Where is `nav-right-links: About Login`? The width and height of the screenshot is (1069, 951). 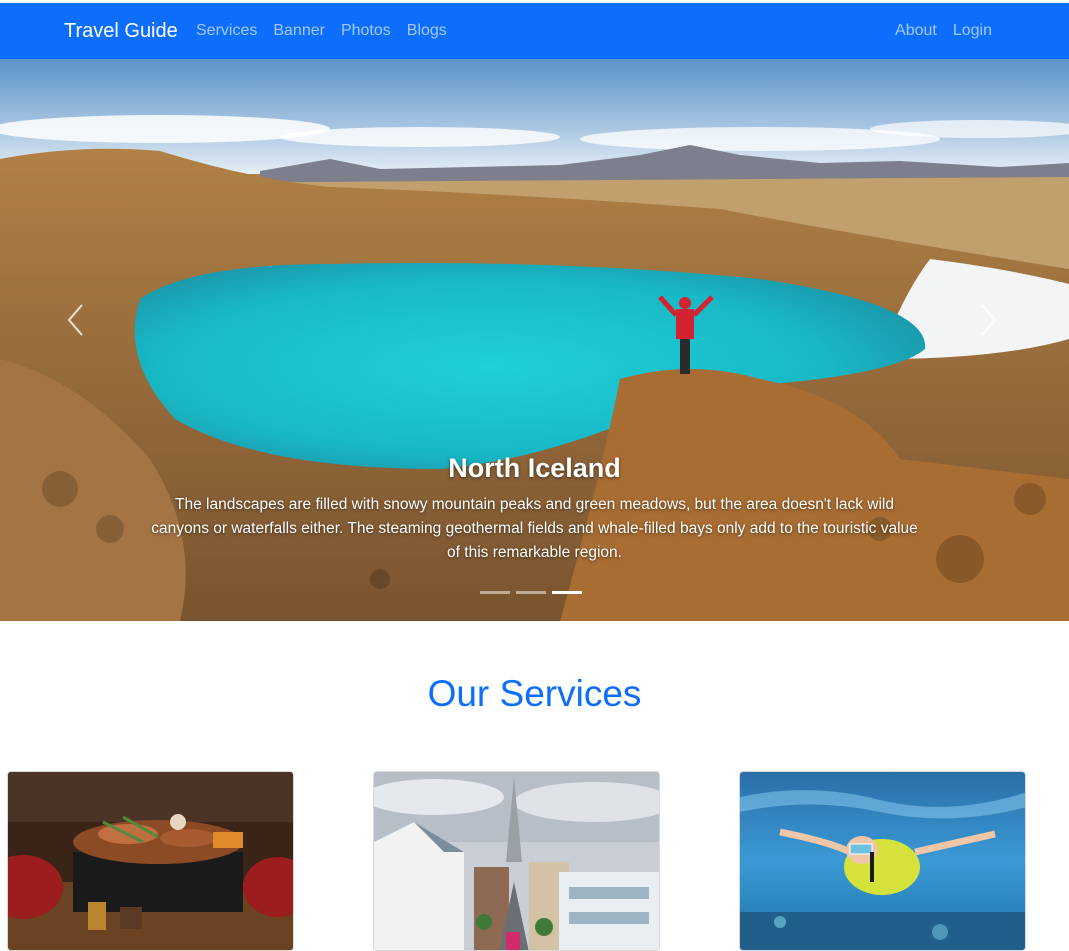 nav-right-links: About Login is located at coordinates (943, 31).